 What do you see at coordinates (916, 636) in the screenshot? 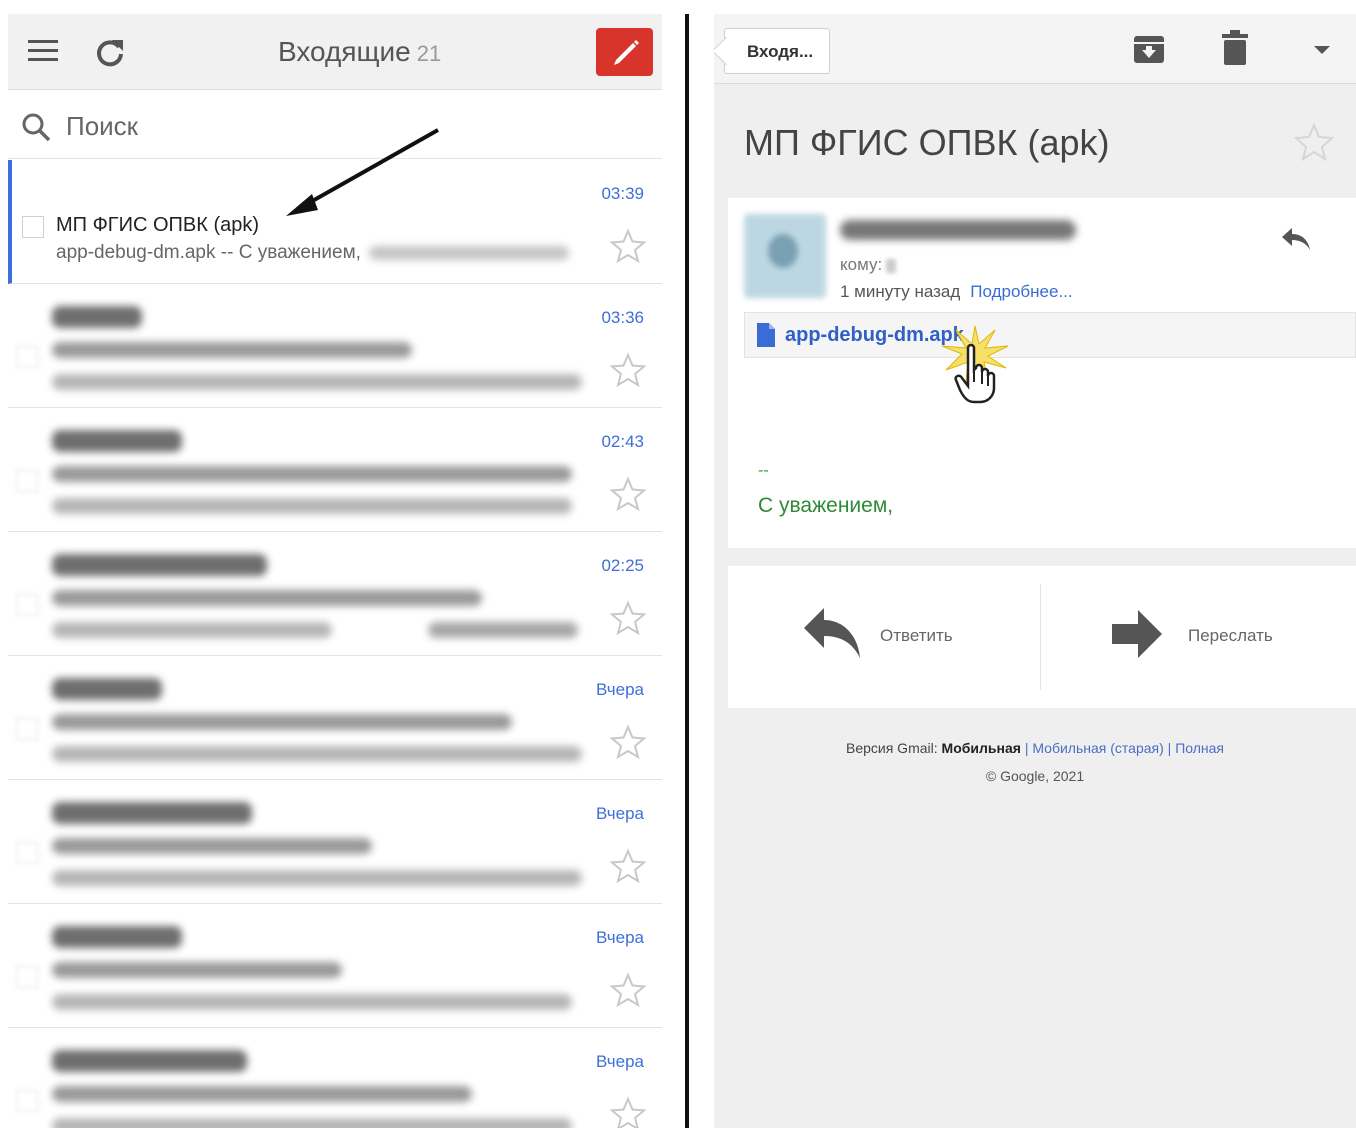
I see `reply-button: Ответить` at bounding box center [916, 636].